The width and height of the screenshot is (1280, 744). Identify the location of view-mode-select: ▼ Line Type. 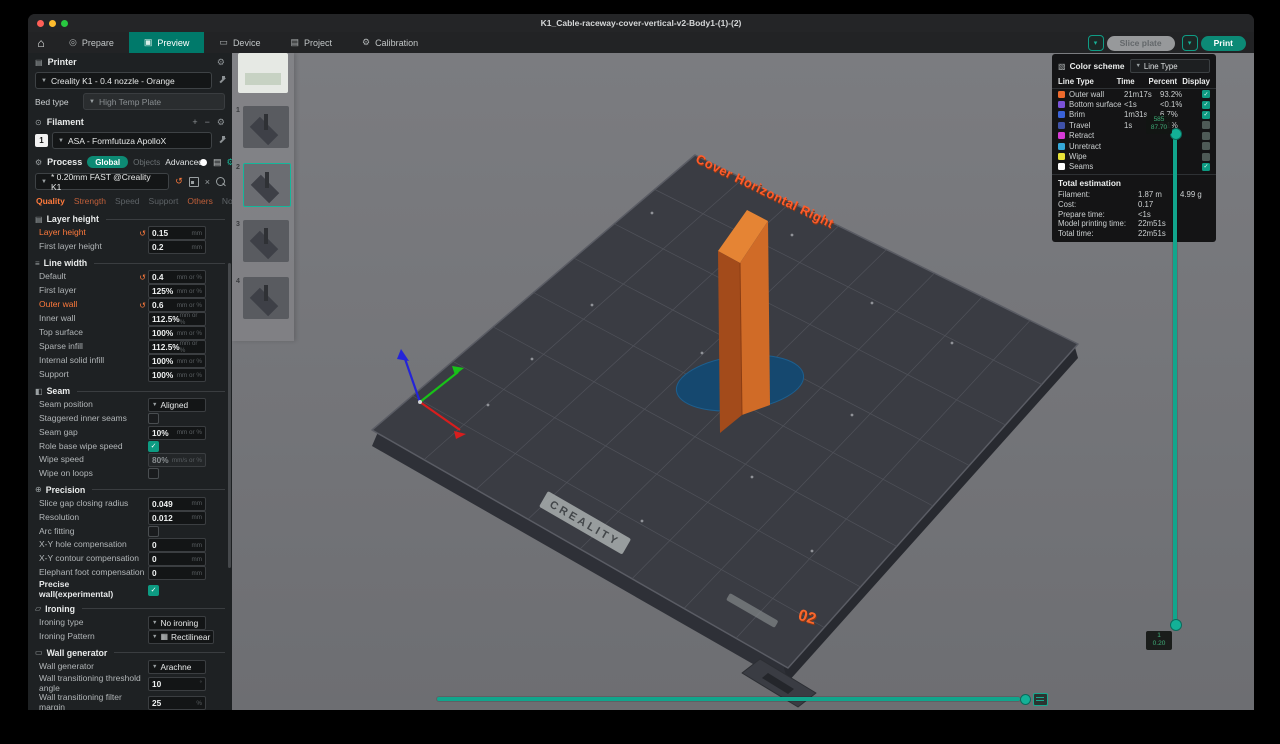
(1170, 66).